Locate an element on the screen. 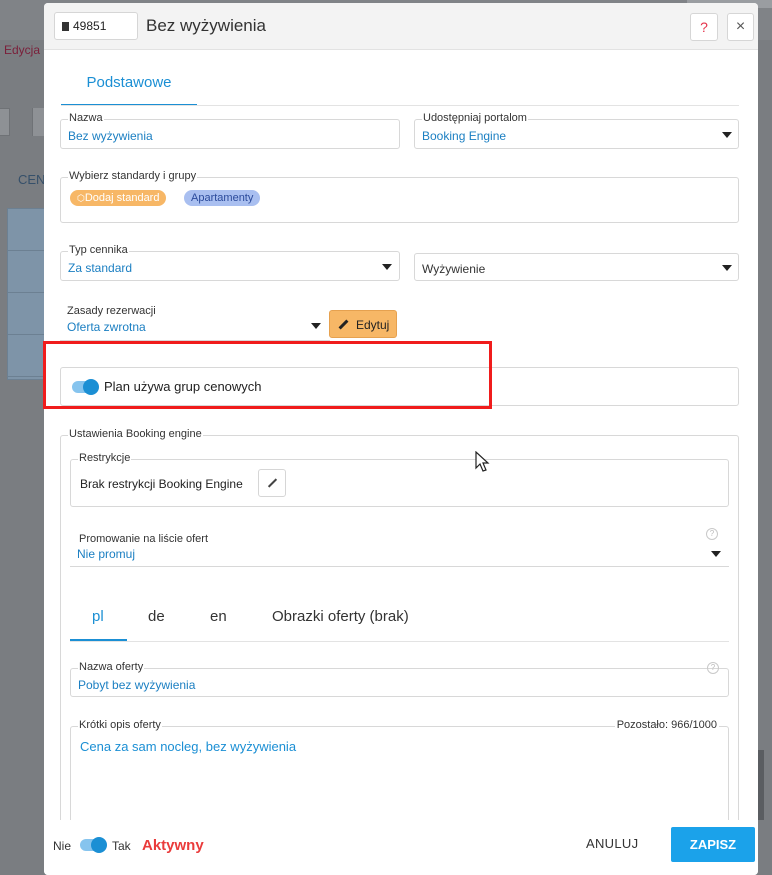 This screenshot has width=772, height=875. field-underline is located at coordinates (399, 566).